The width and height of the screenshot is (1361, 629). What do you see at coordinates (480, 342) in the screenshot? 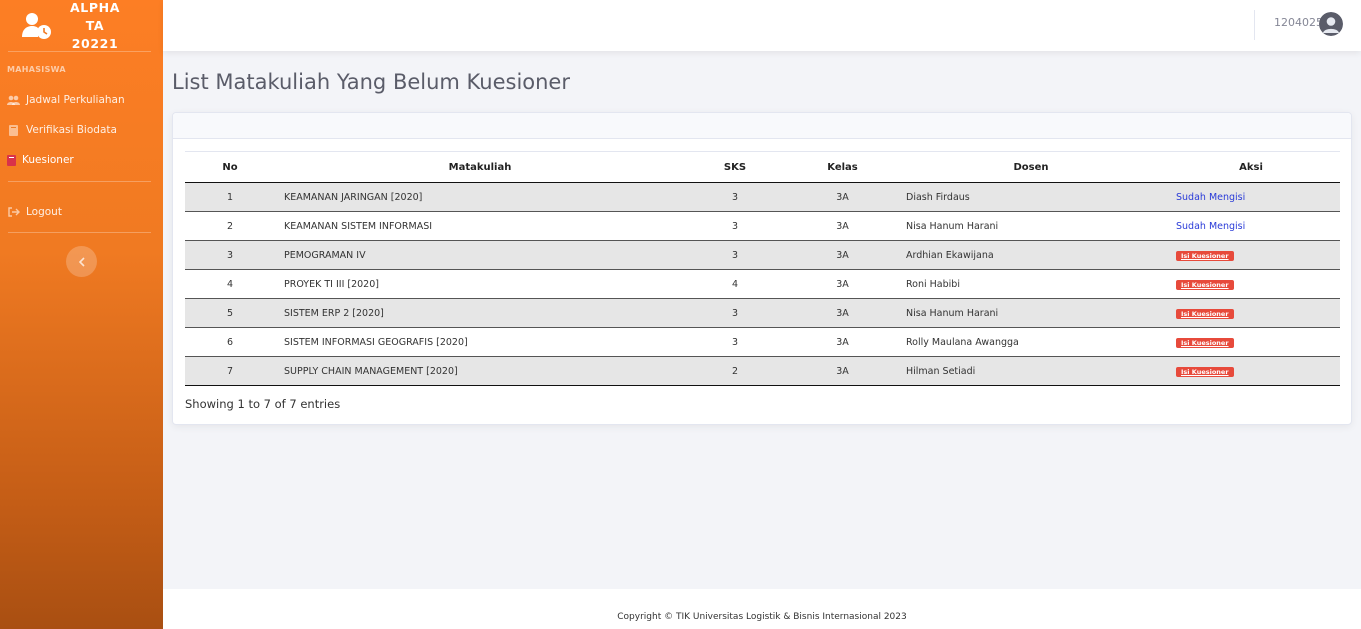
I see `cell-matakuliah: SISTEM INFORMASI GEOGRAFIS [2020]` at bounding box center [480, 342].